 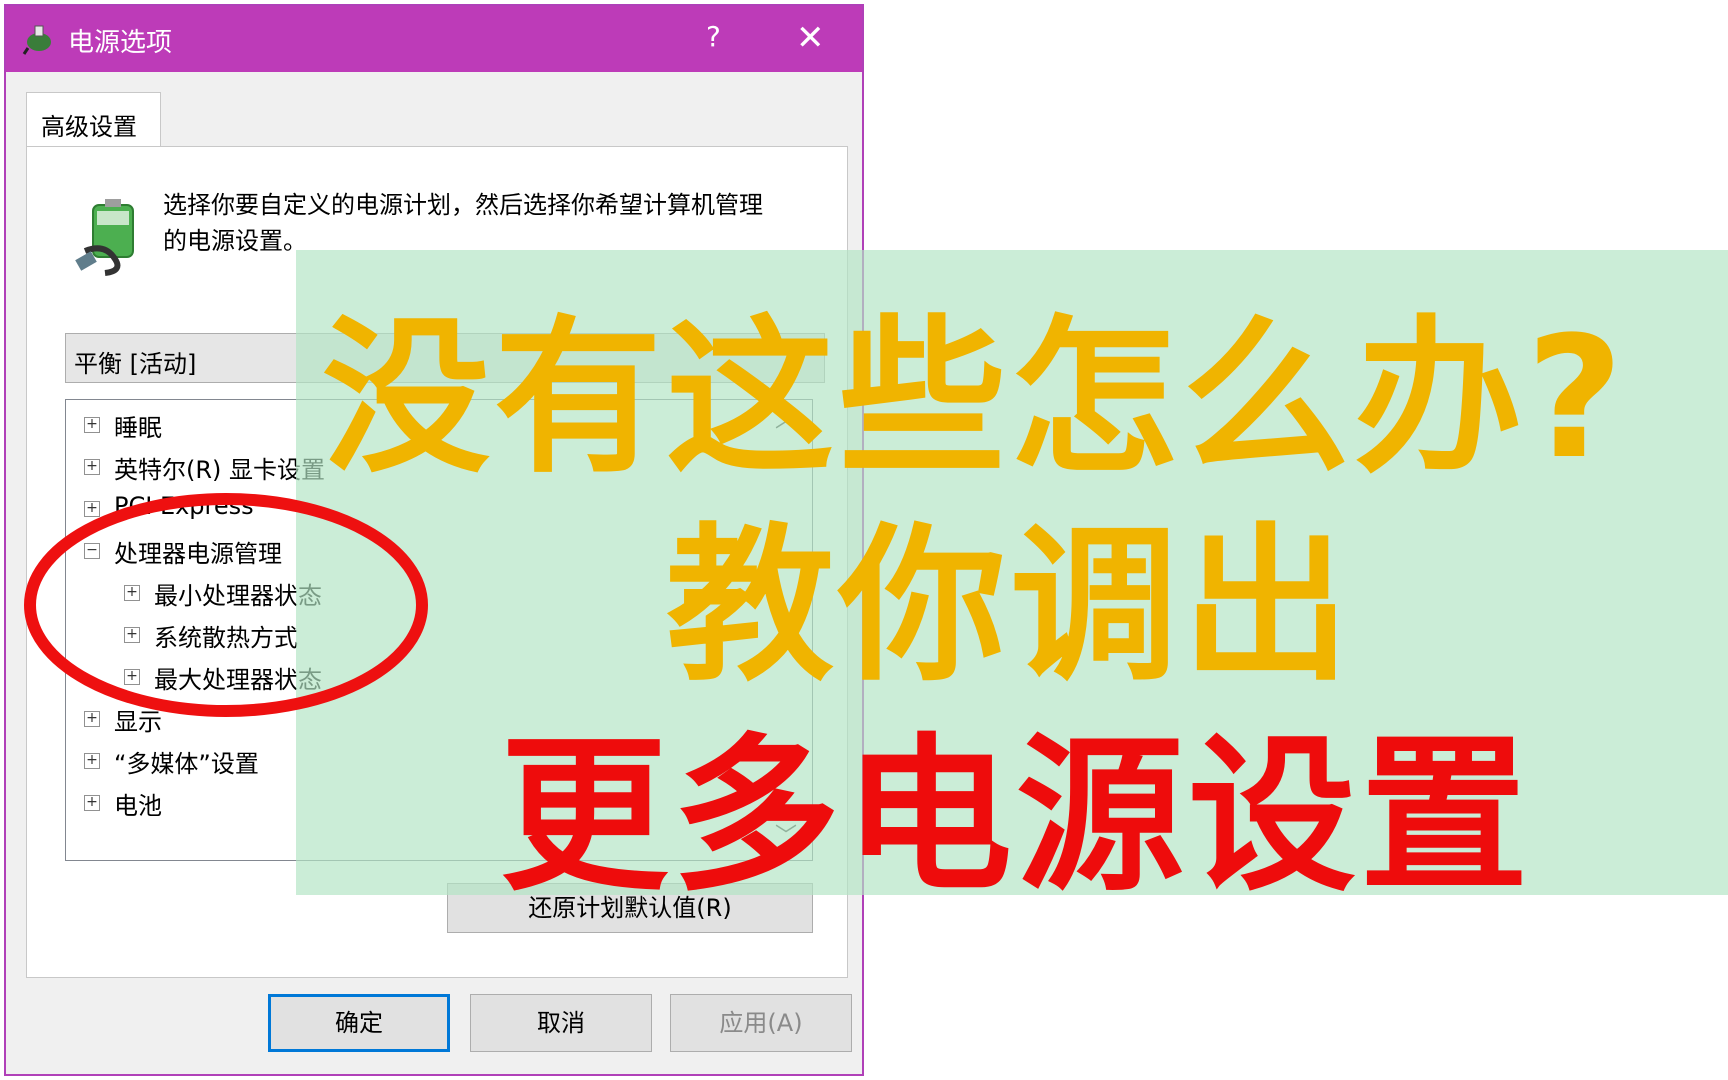 I want to click on tree-item-label: 睡眠, so click(x=138, y=428).